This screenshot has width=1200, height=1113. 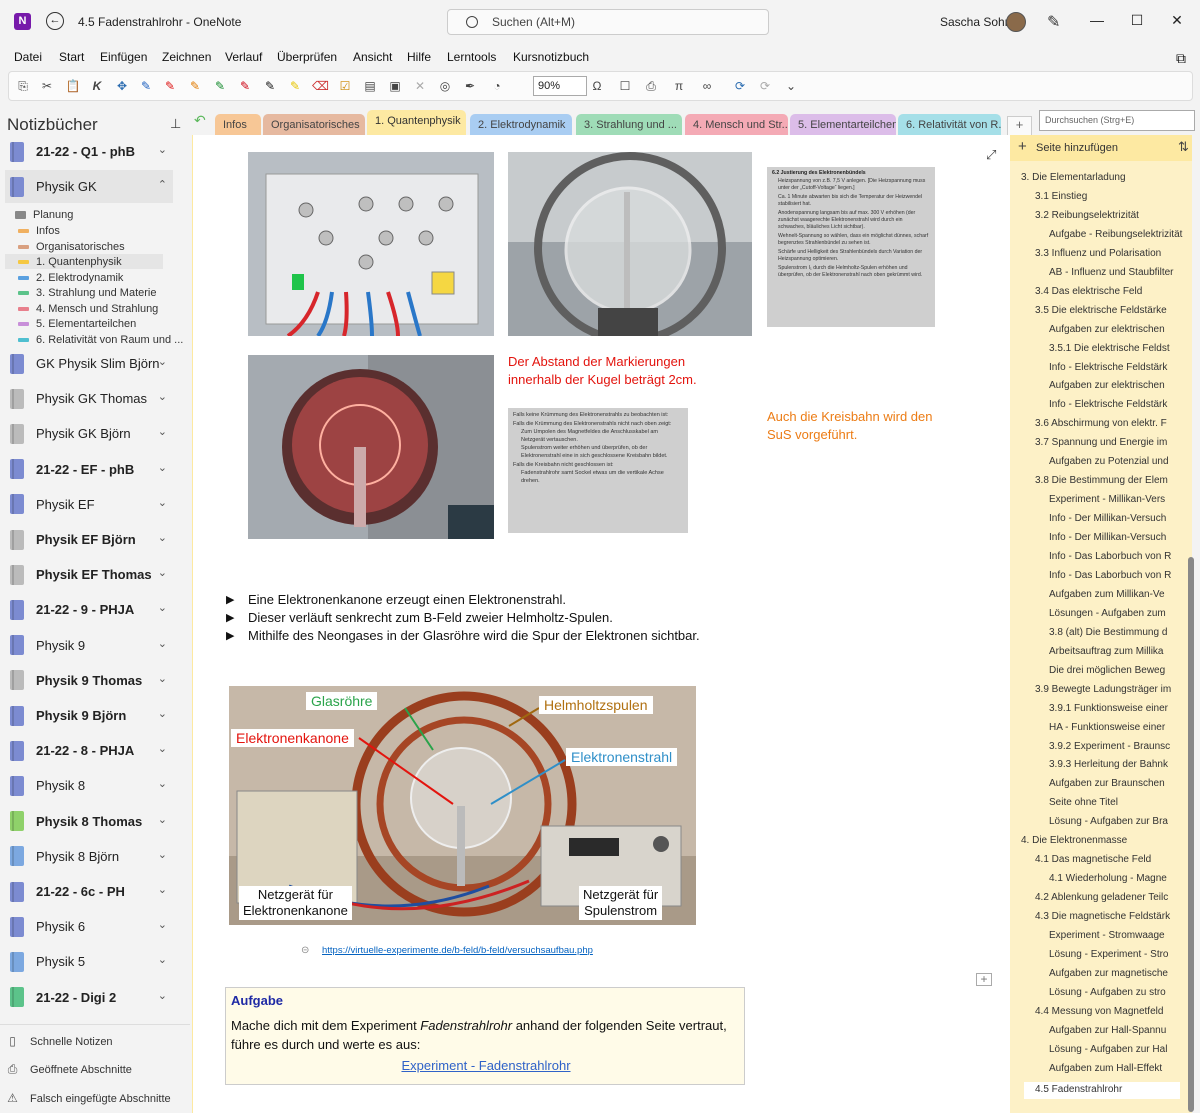 I want to click on delete-icon: ✕, so click(x=420, y=86).